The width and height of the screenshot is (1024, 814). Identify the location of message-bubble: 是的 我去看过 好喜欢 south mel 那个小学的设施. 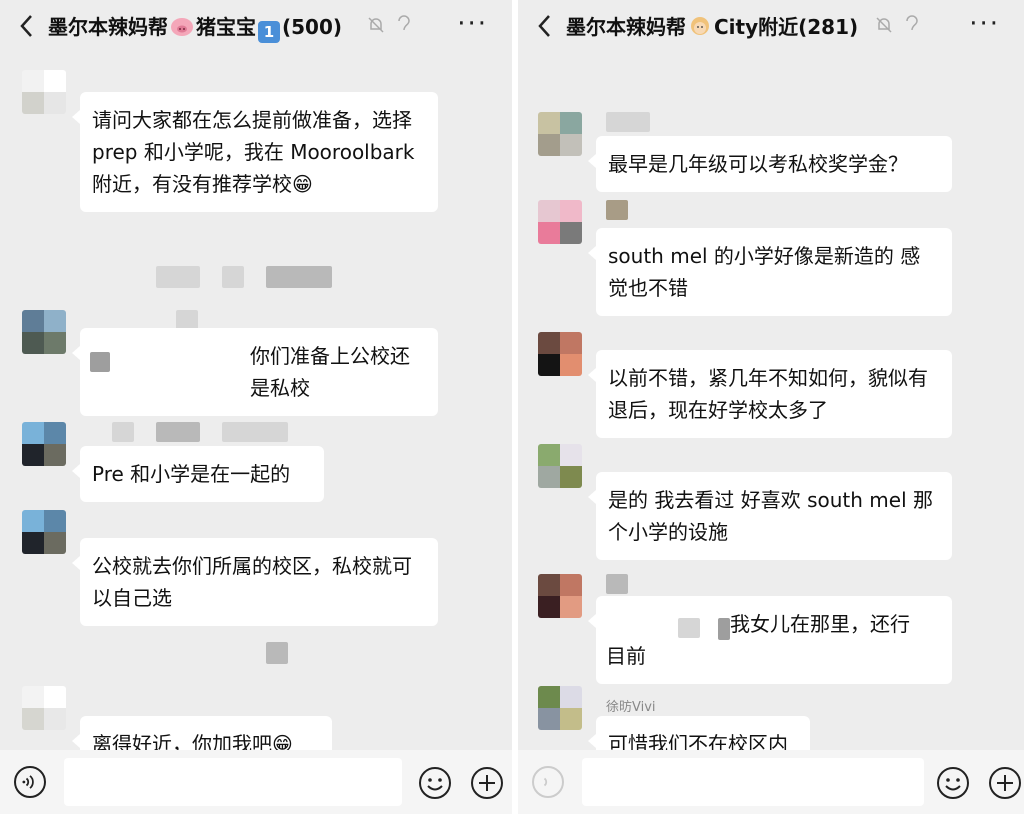
(770, 516).